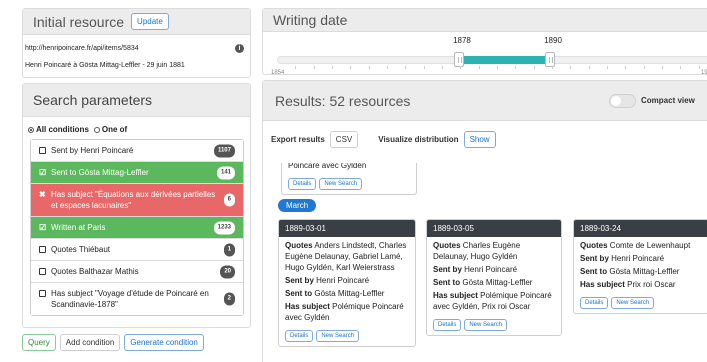 The image size is (707, 362). Describe the element at coordinates (137, 272) in the screenshot. I see `condition-item: Quotes Balthazar Mathis 20` at that location.